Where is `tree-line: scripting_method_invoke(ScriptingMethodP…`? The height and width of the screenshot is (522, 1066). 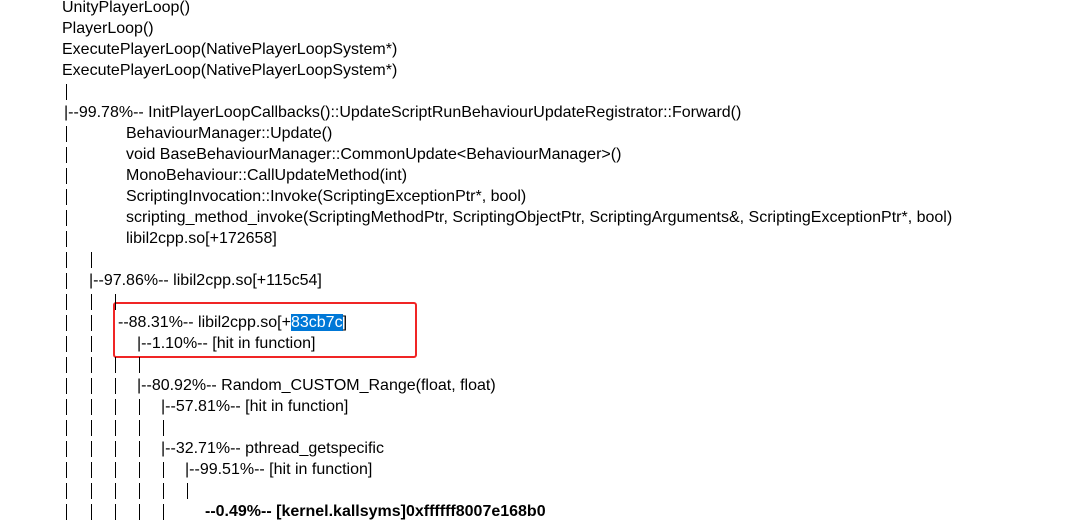 tree-line: scripting_method_invoke(ScriptingMethodP… is located at coordinates (539, 217).